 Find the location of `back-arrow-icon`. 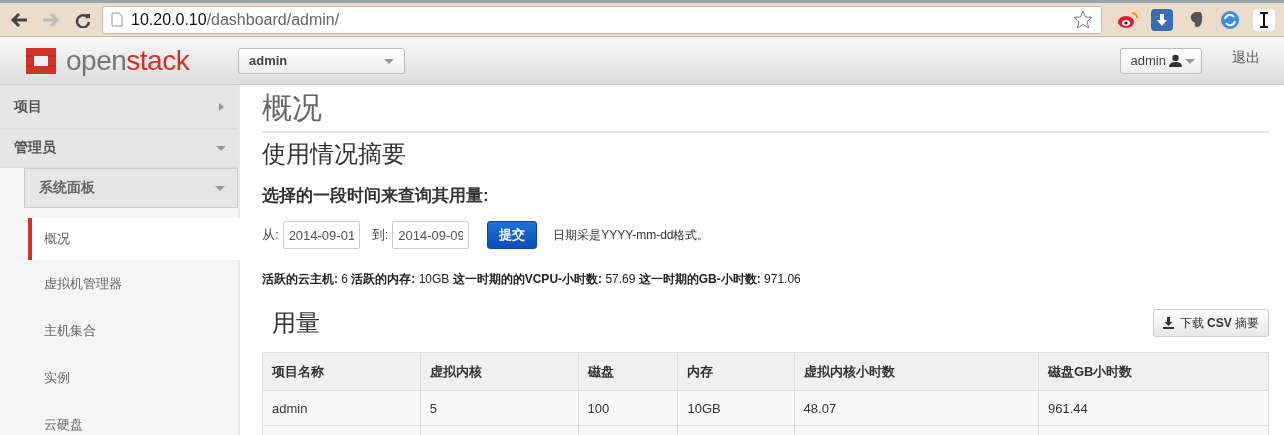

back-arrow-icon is located at coordinates (19, 19).